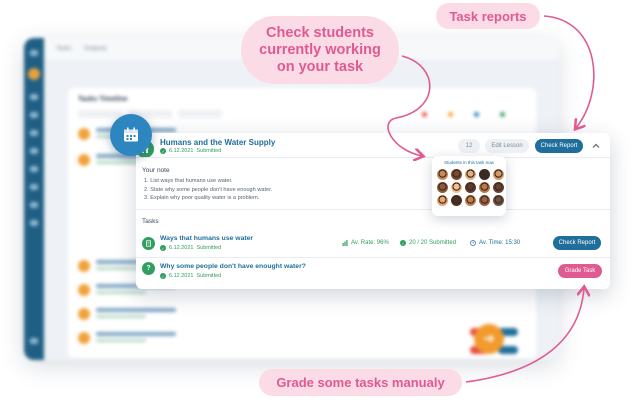  What do you see at coordinates (569, 71) in the screenshot?
I see `arrow-to-check-report` at bounding box center [569, 71].